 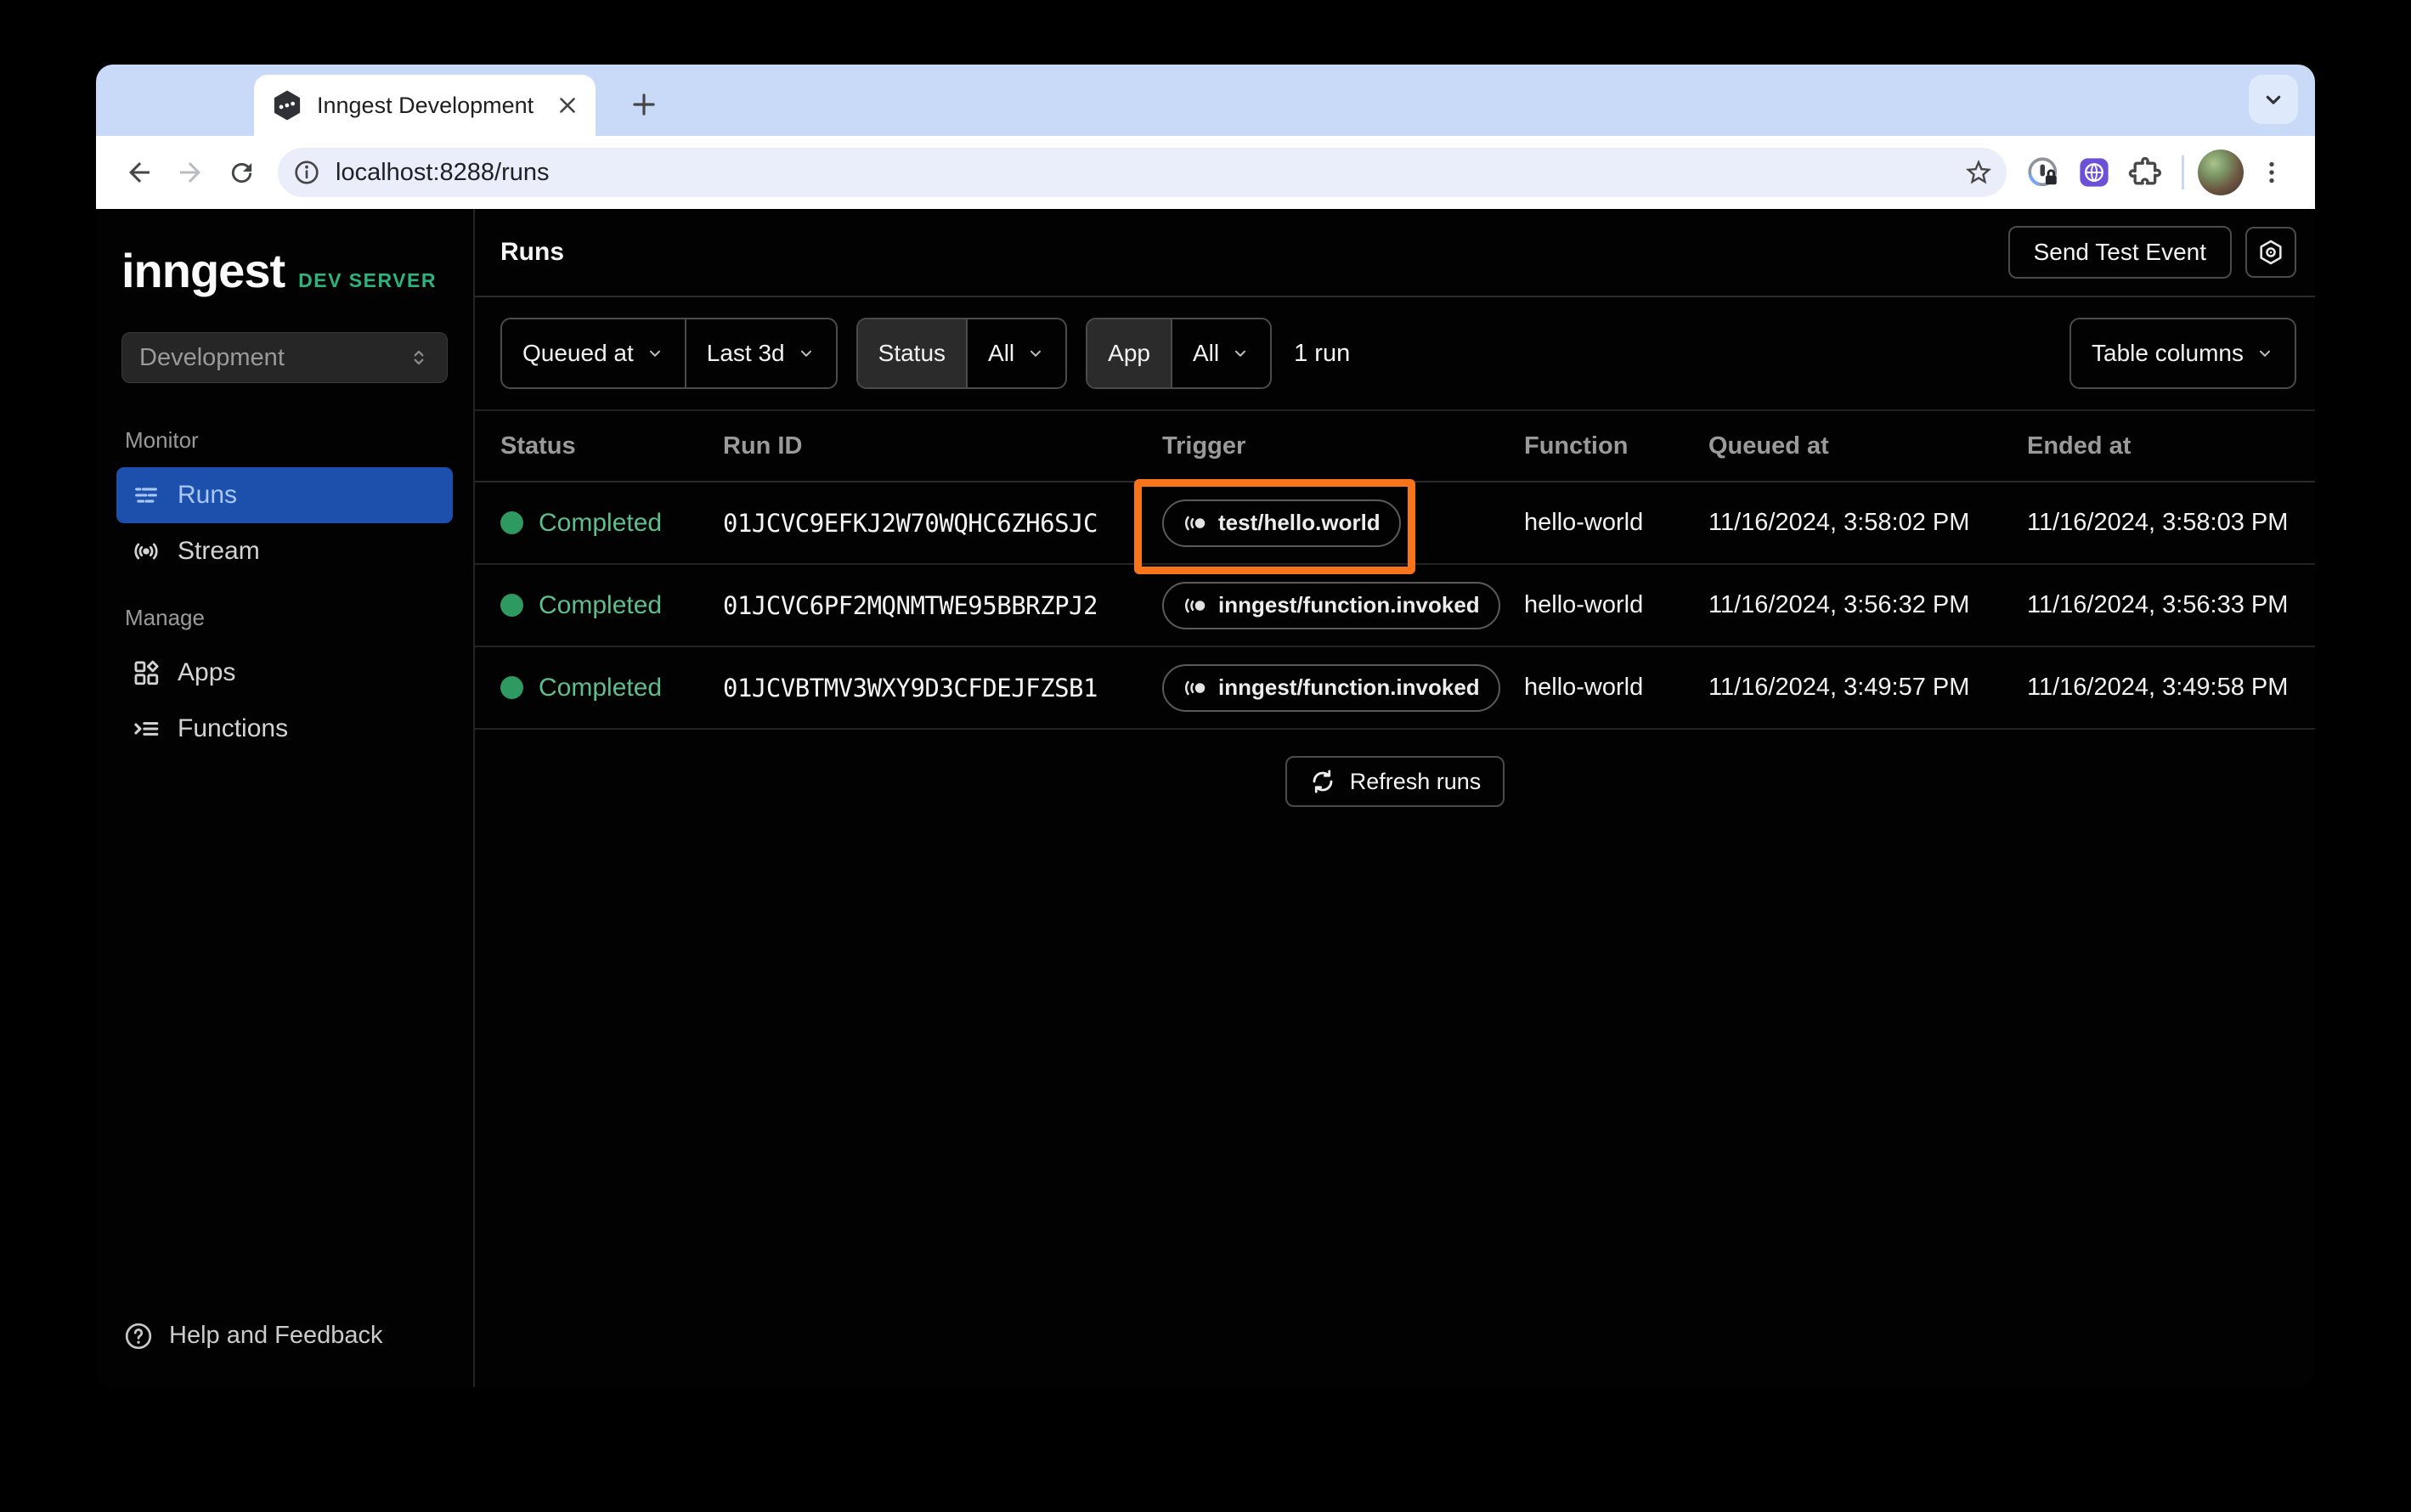 I want to click on tab-title: Inngest Development Server, so click(x=429, y=105).